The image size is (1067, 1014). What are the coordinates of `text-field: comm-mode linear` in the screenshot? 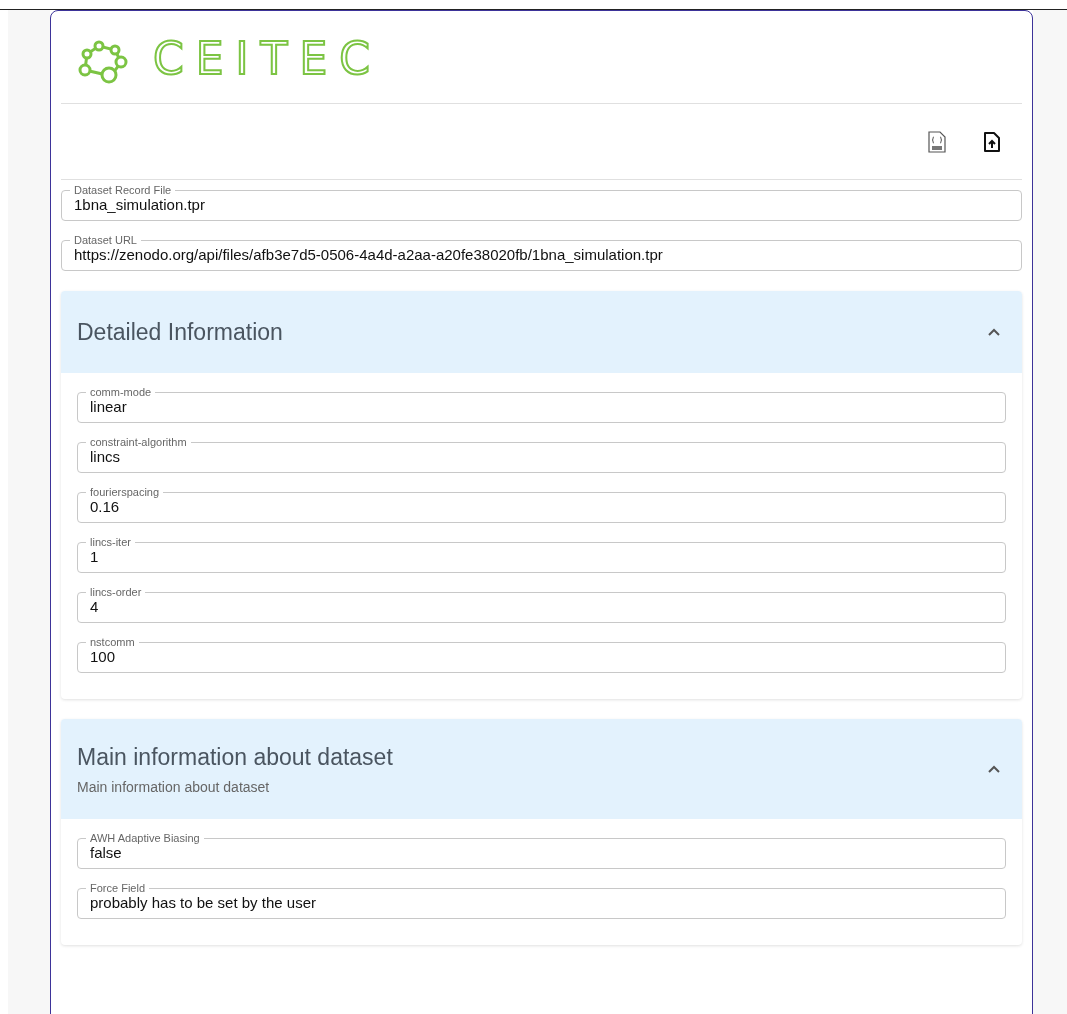 It's located at (541, 404).